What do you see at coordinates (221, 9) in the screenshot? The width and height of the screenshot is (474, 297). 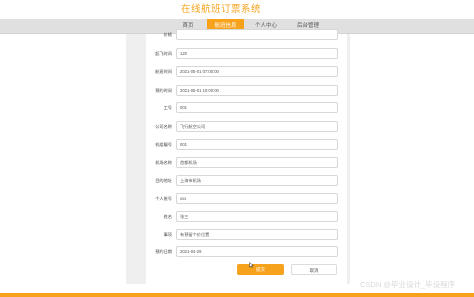 I see `site-title: 在线航班订票系统` at bounding box center [221, 9].